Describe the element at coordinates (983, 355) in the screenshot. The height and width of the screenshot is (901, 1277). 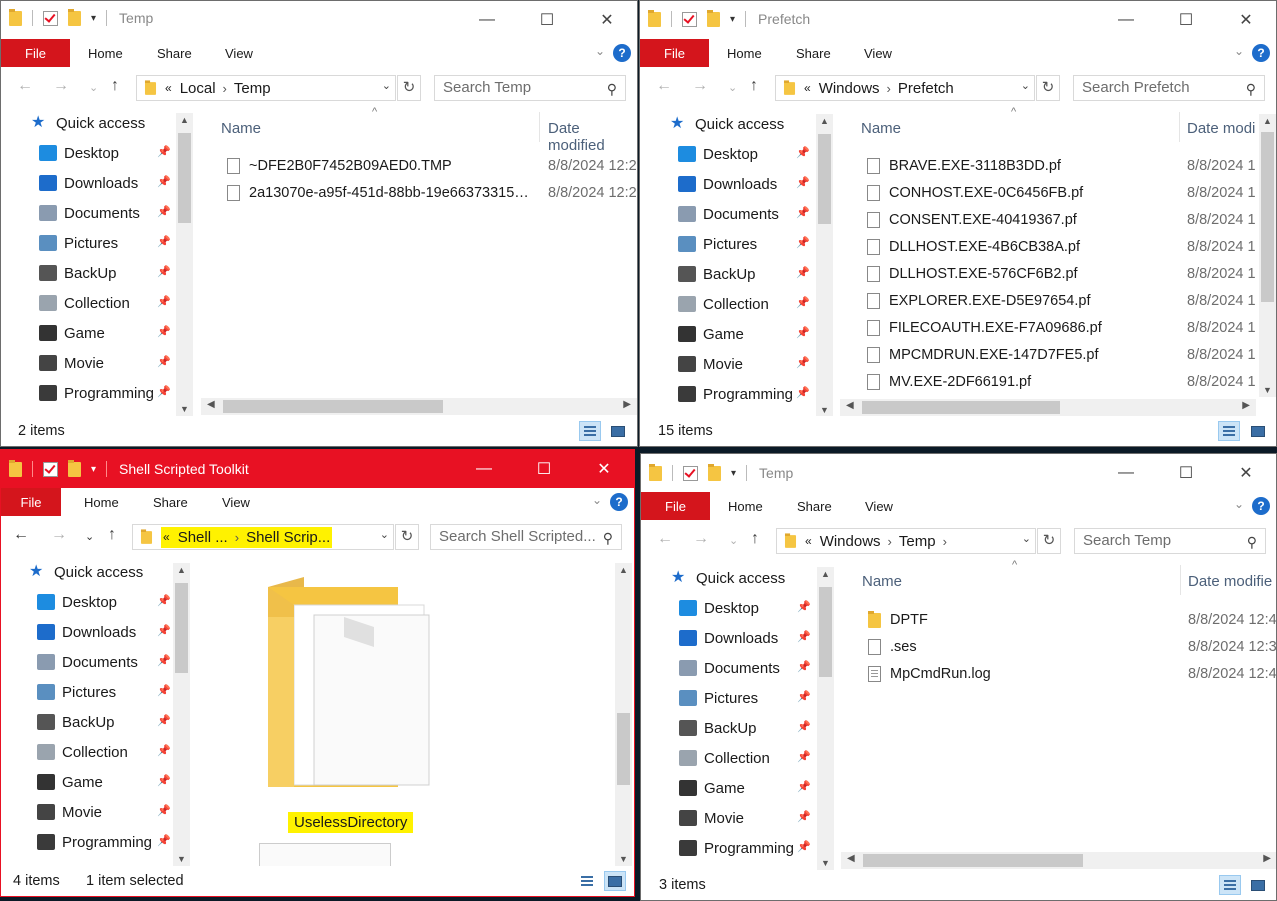
I see `file-row: MPCMDRUN.EXE-147D7FE5.pf` at that location.